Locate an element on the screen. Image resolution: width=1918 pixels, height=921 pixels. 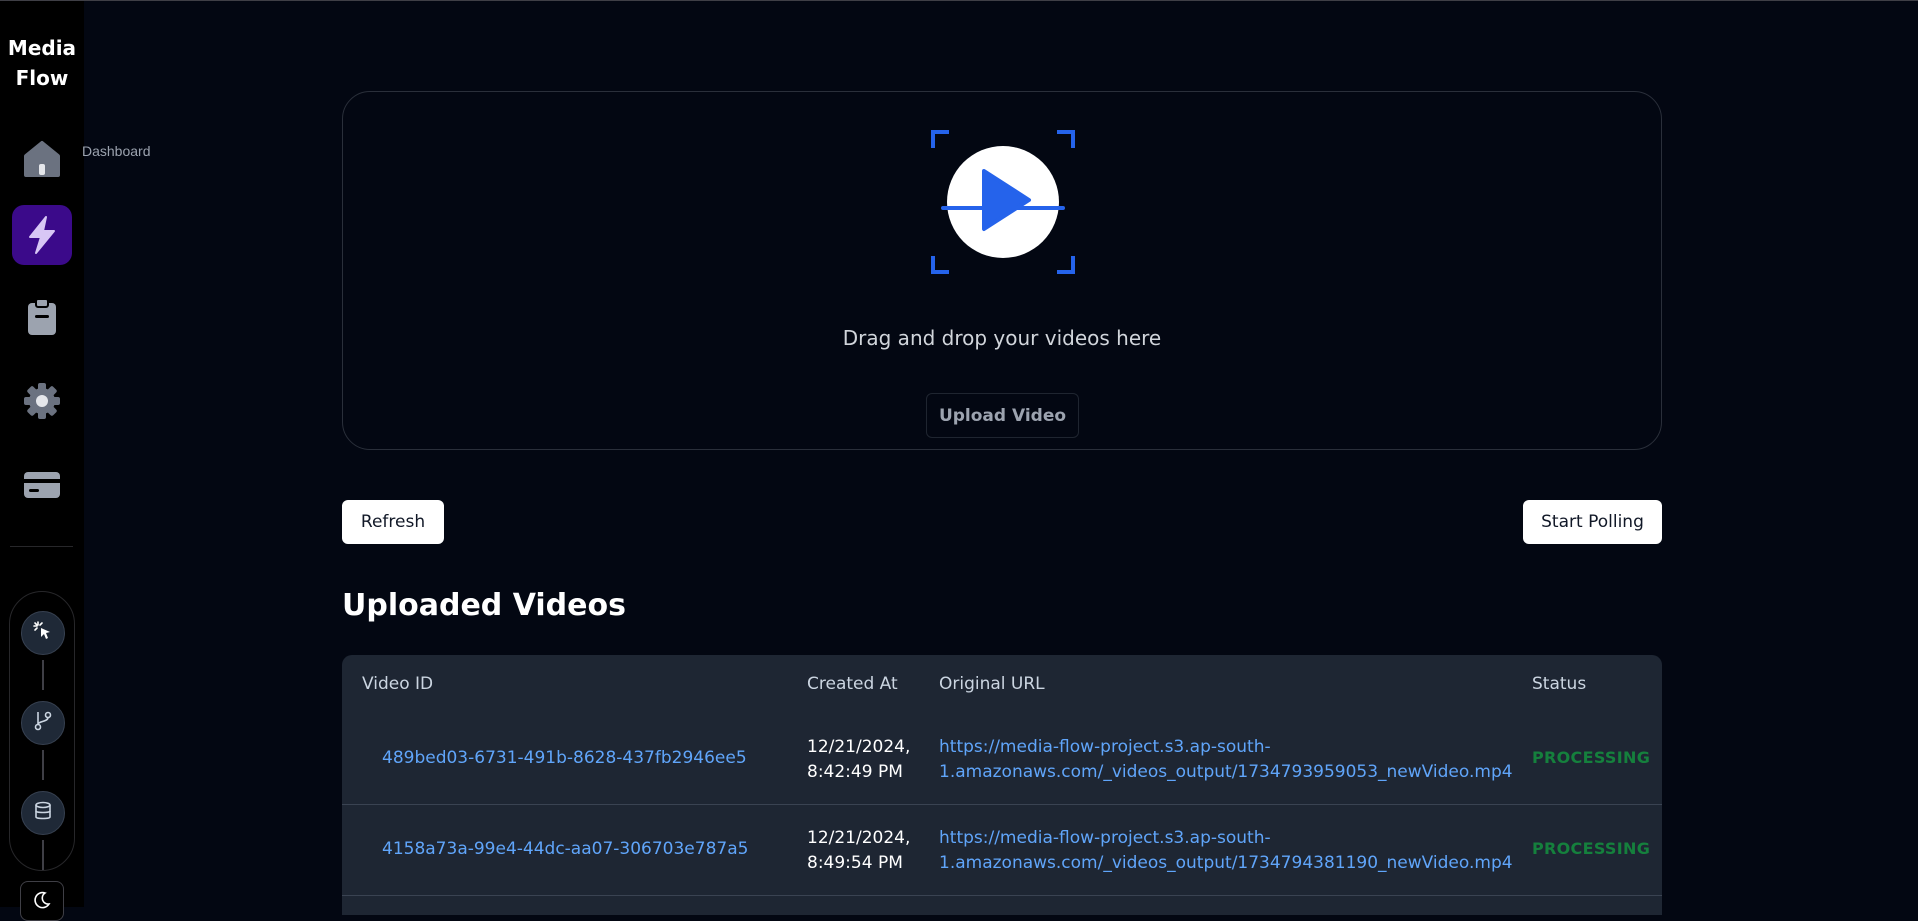
sidebar-item-lightning is located at coordinates (42, 235).